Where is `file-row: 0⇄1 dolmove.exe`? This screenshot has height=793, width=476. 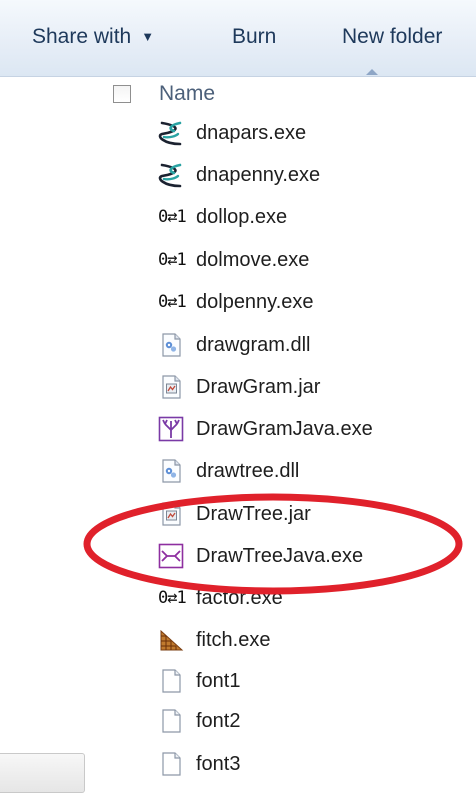
file-row: 0⇄1 dolmove.exe is located at coordinates (308, 260).